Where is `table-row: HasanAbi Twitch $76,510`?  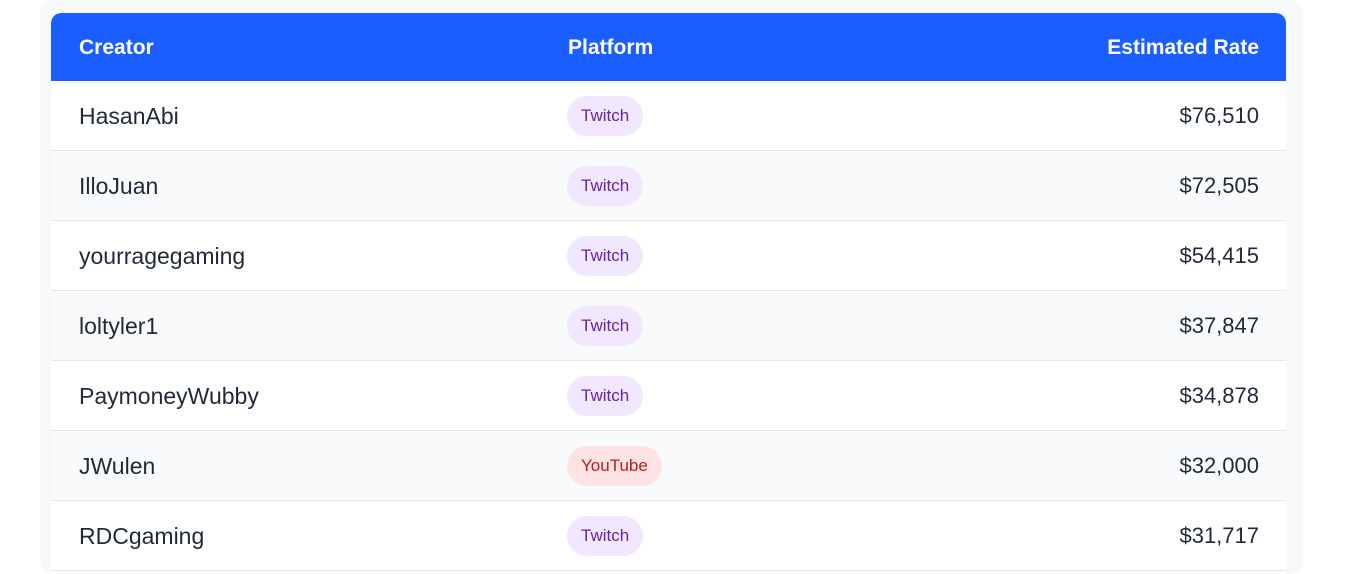 table-row: HasanAbi Twitch $76,510 is located at coordinates (668, 116).